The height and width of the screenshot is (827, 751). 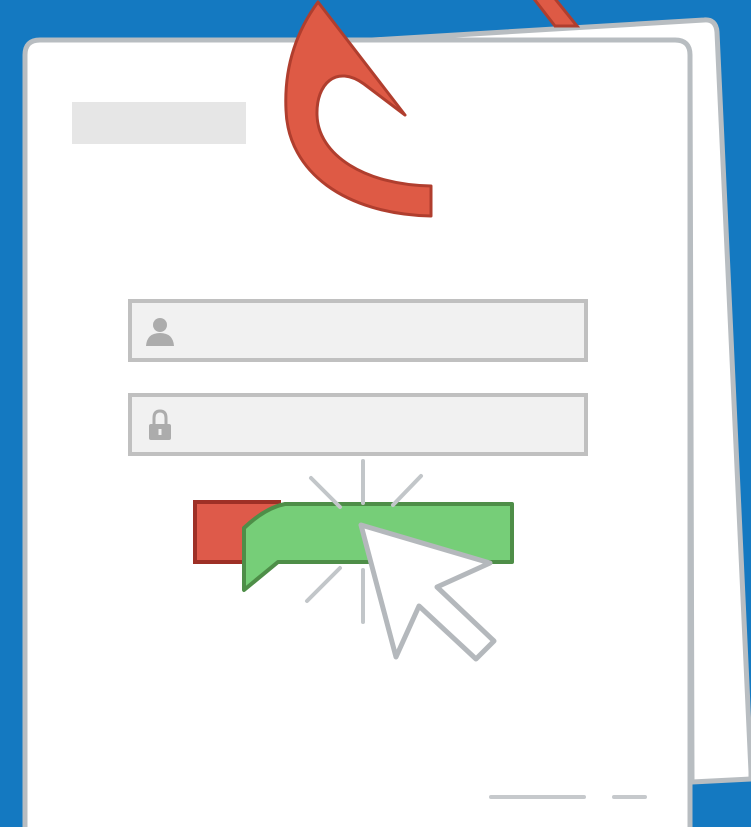 I want to click on title-placeholder, so click(x=159, y=123).